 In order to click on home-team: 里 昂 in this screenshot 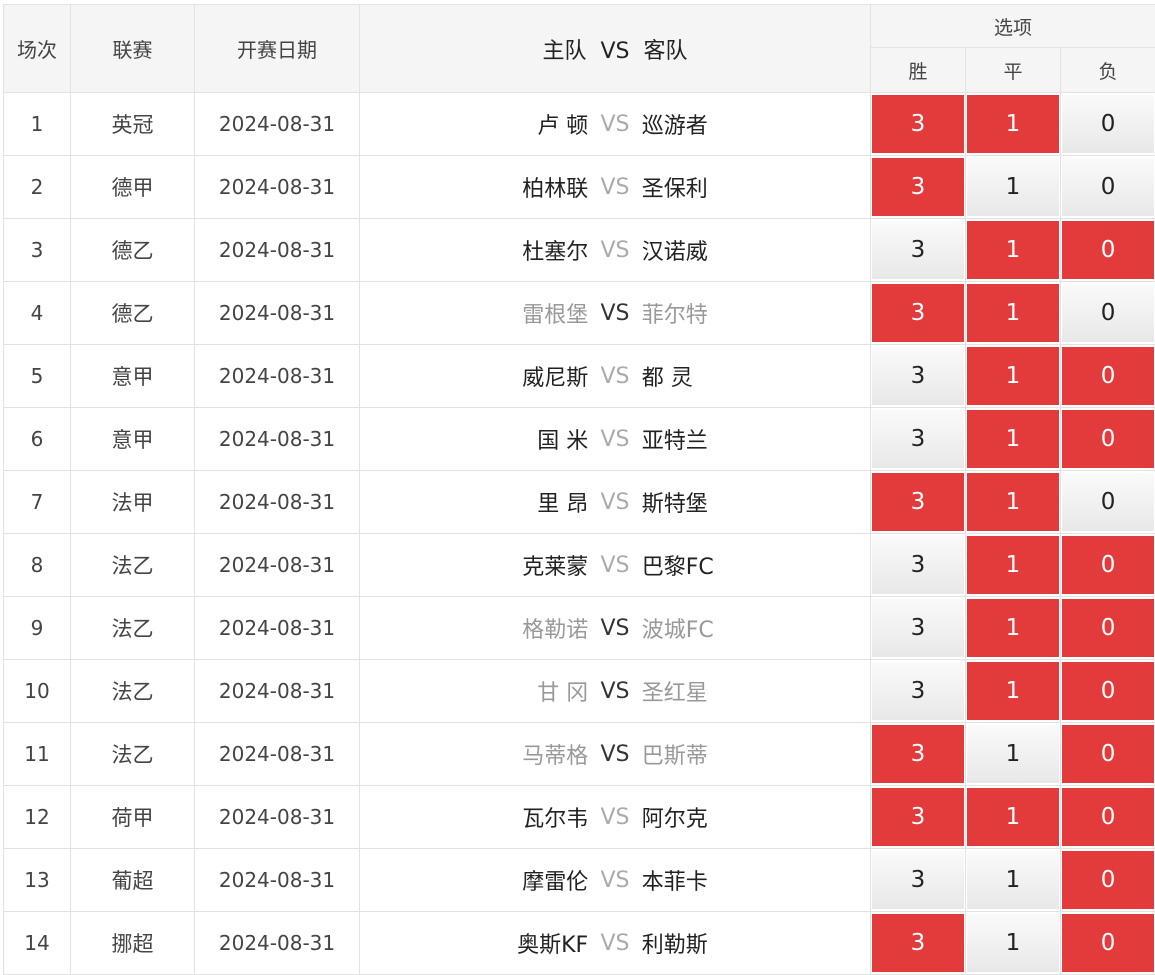, I will do `click(474, 502)`.